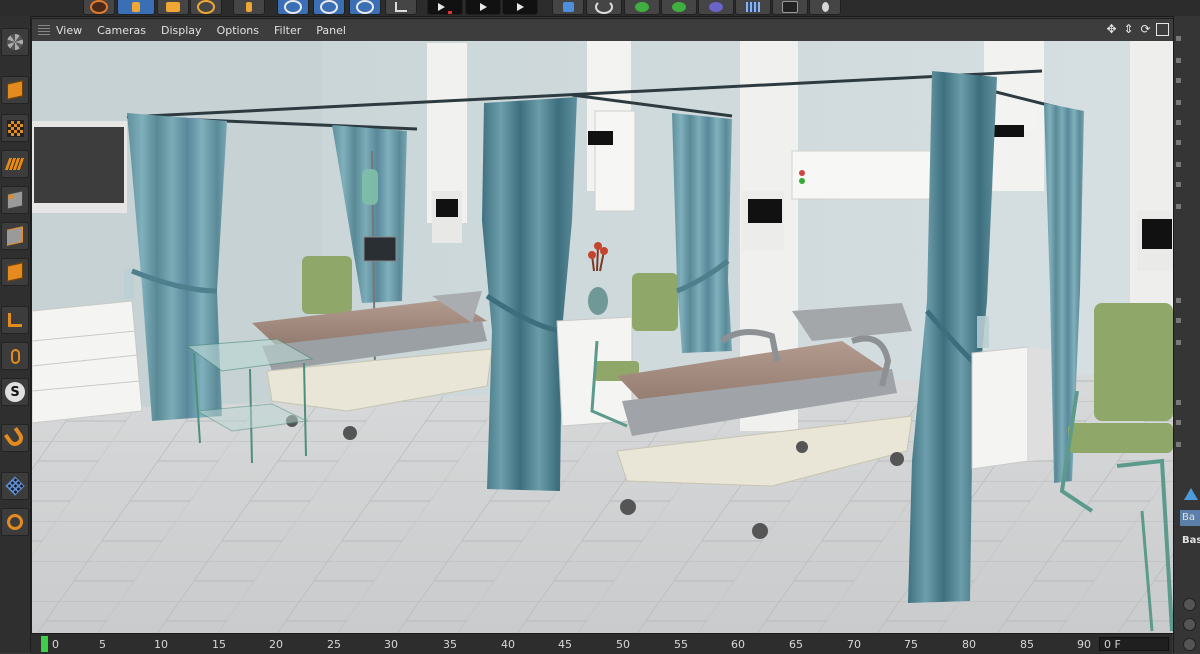 Image resolution: width=1200 pixels, height=654 pixels. Describe the element at coordinates (681, 644) in the screenshot. I see `tick-label: 55` at that location.